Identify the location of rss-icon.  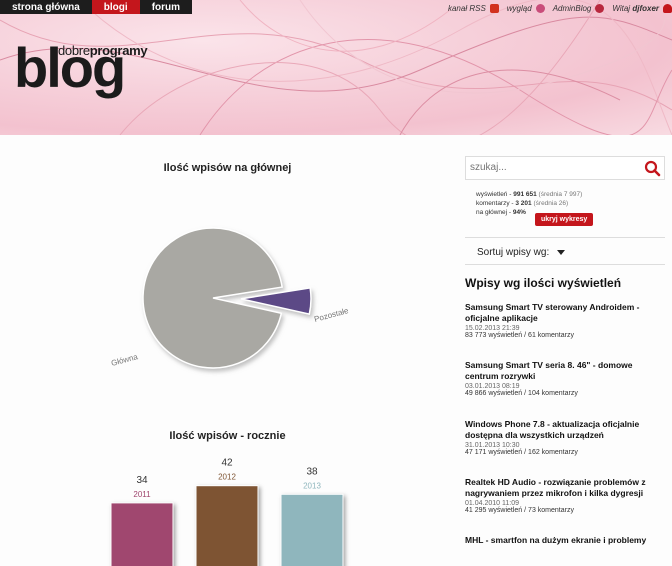
(494, 8).